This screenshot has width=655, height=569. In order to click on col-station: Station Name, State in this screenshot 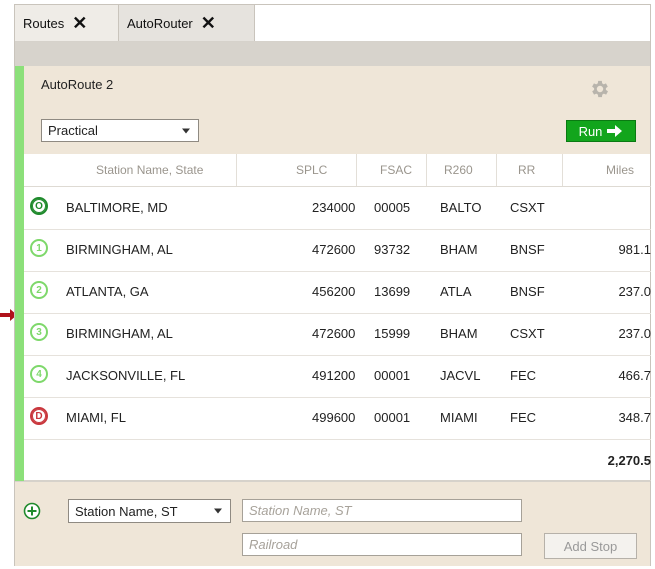, I will do `click(149, 170)`.